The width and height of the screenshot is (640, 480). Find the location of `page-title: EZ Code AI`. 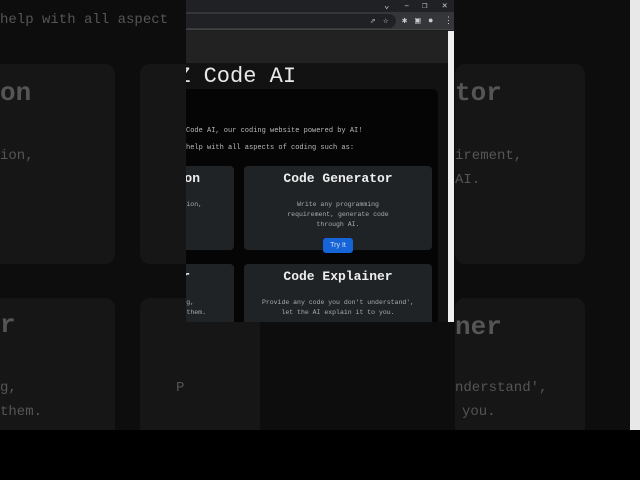

page-title: EZ Code AI is located at coordinates (241, 76).